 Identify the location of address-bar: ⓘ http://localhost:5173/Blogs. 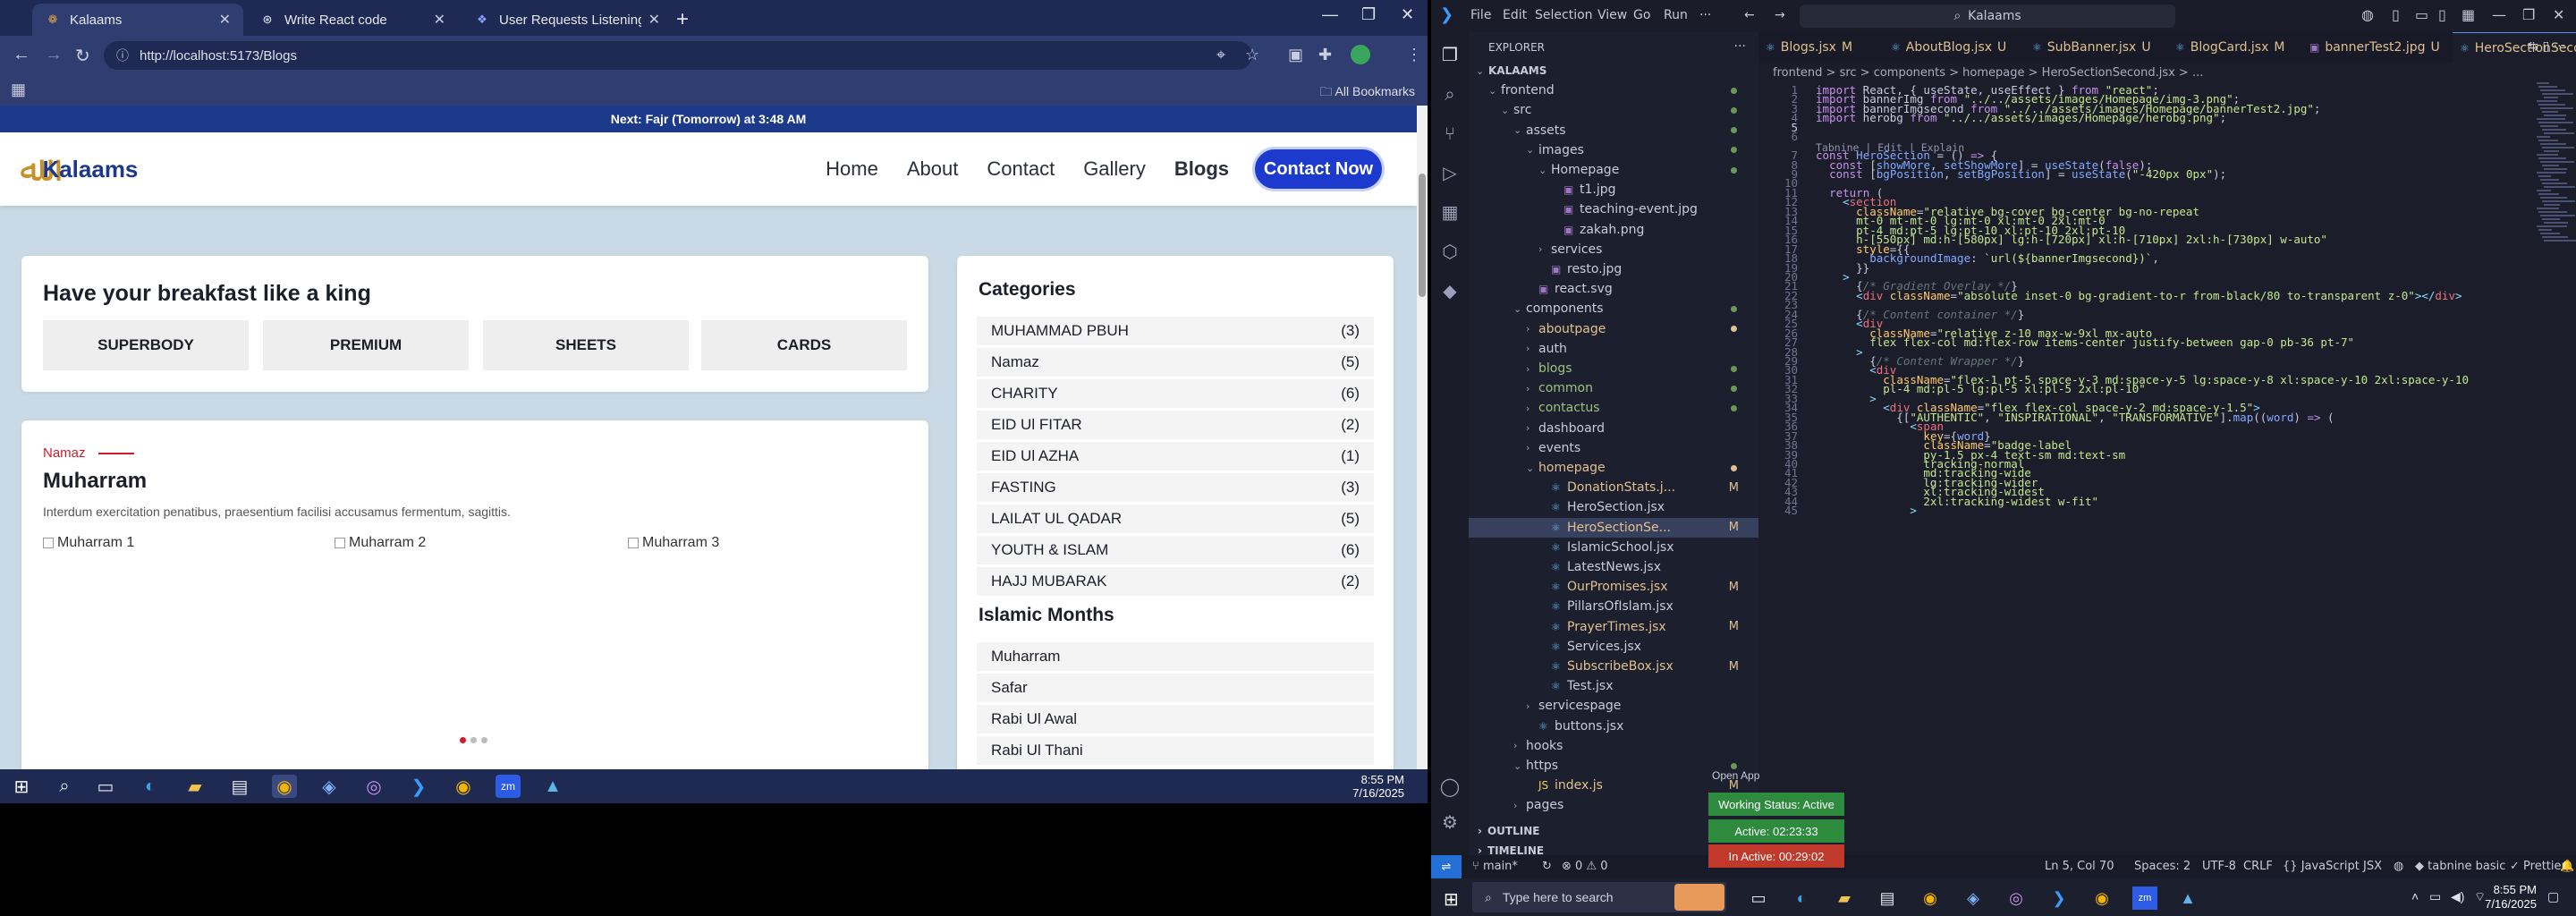
(678, 55).